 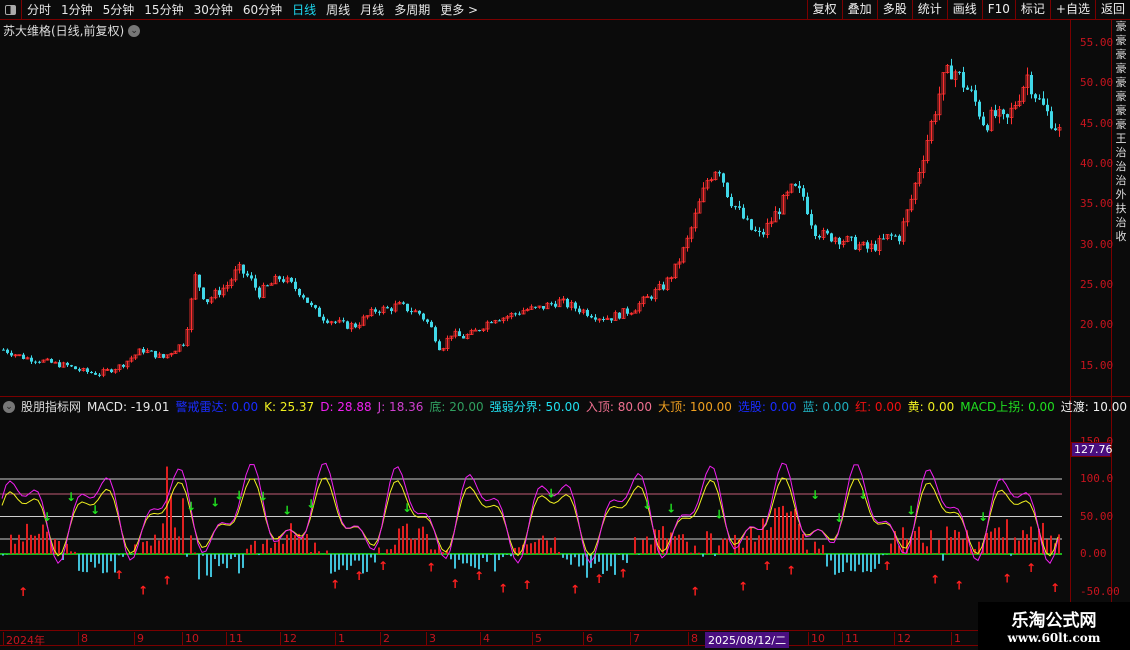 What do you see at coordinates (1054, 626) in the screenshot?
I see `watermark-logo: 乐淘公式网 www.60lt.com` at bounding box center [1054, 626].